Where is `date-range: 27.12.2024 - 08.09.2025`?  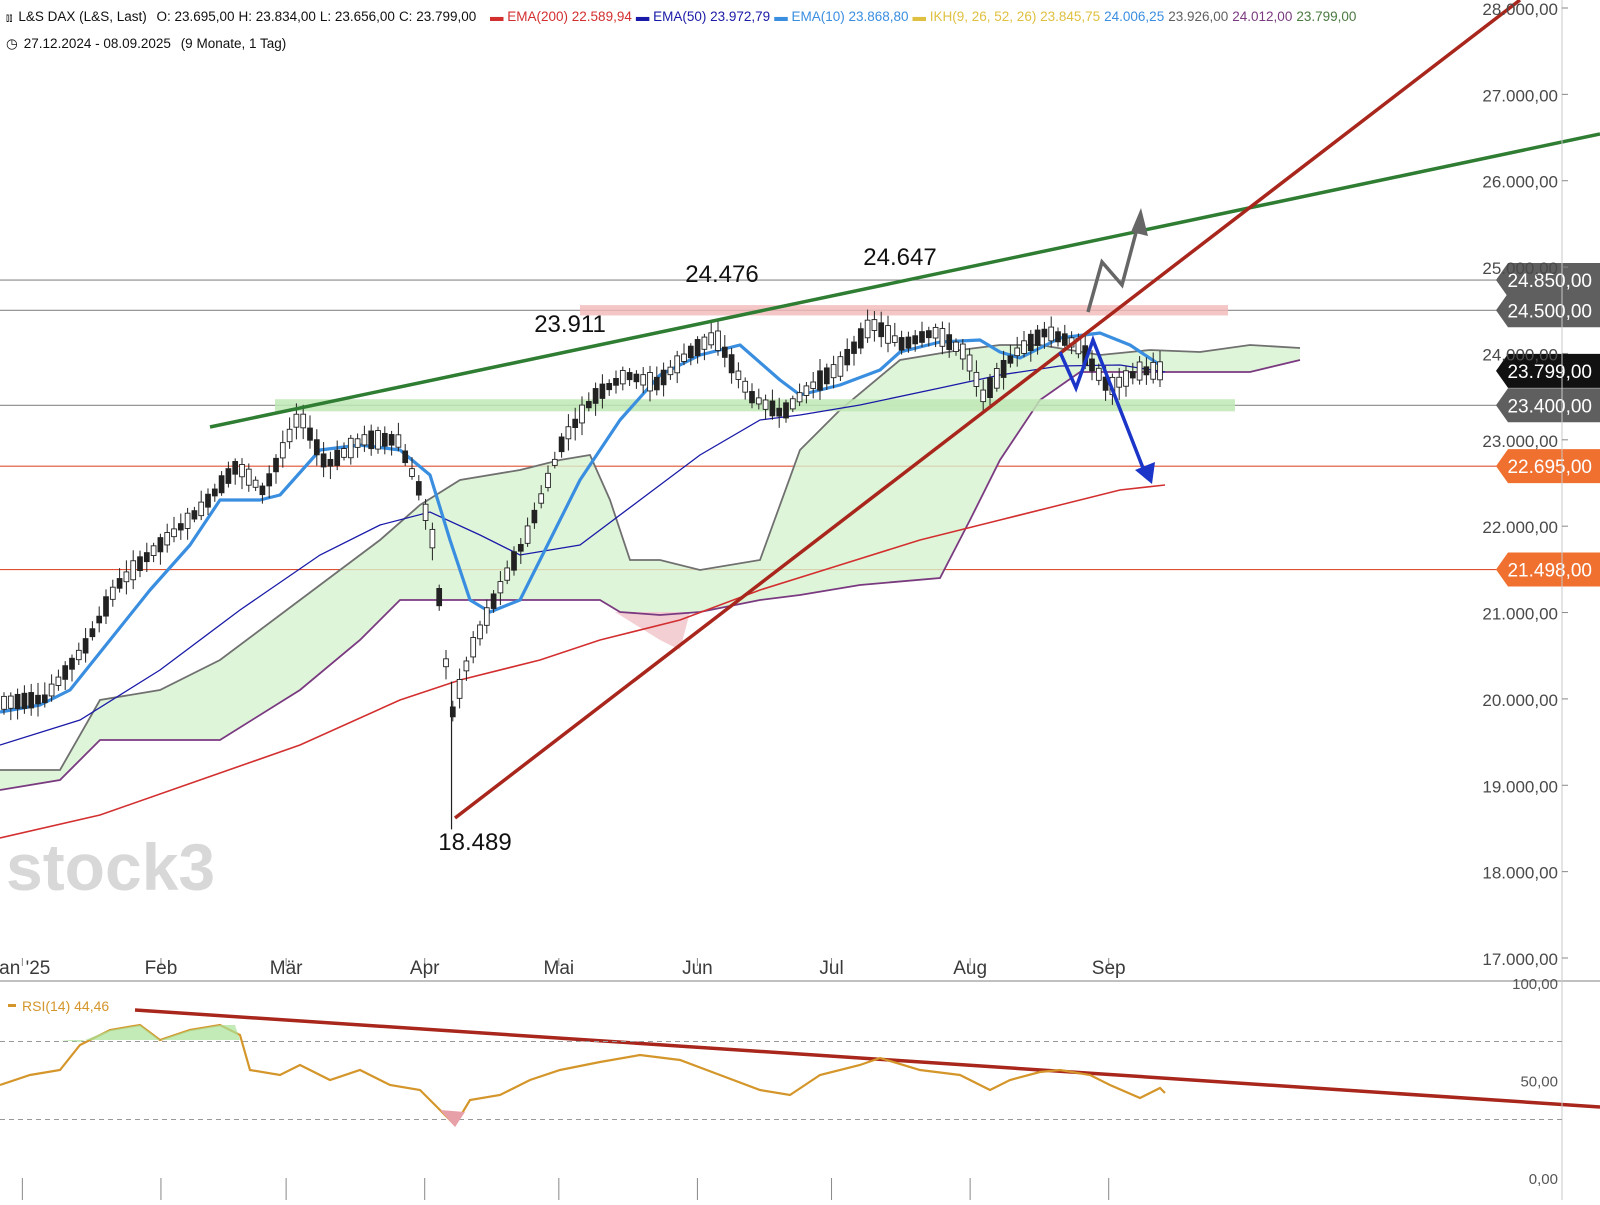
date-range: 27.12.2024 - 08.09.2025 is located at coordinates (97, 43).